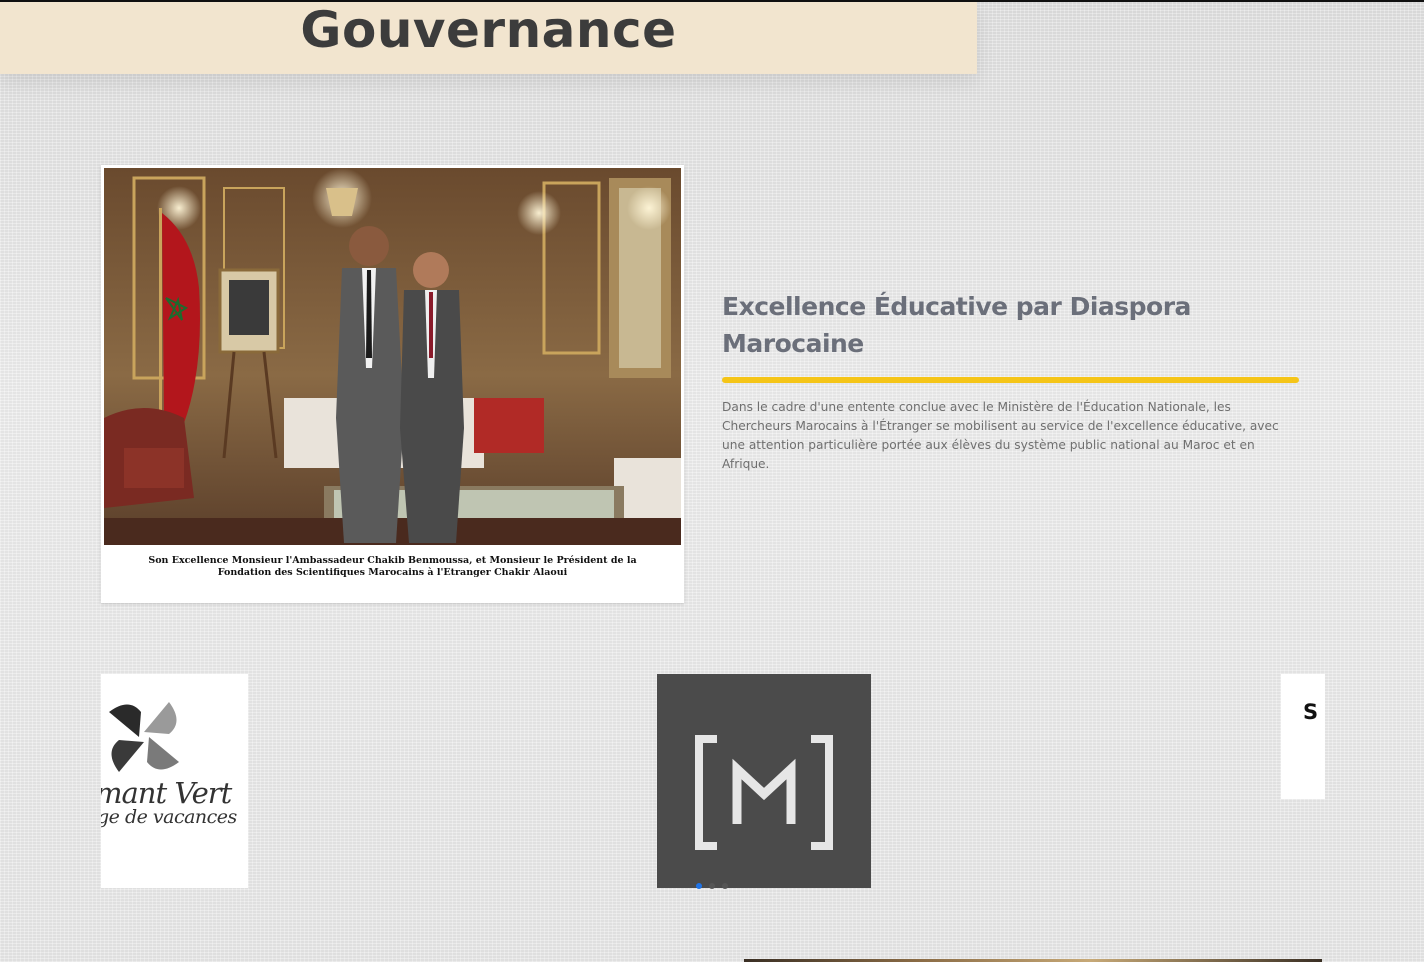 The width and height of the screenshot is (1424, 962). Describe the element at coordinates (166, 793) in the screenshot. I see `partner-logo-left-line1: mant Vert` at that location.